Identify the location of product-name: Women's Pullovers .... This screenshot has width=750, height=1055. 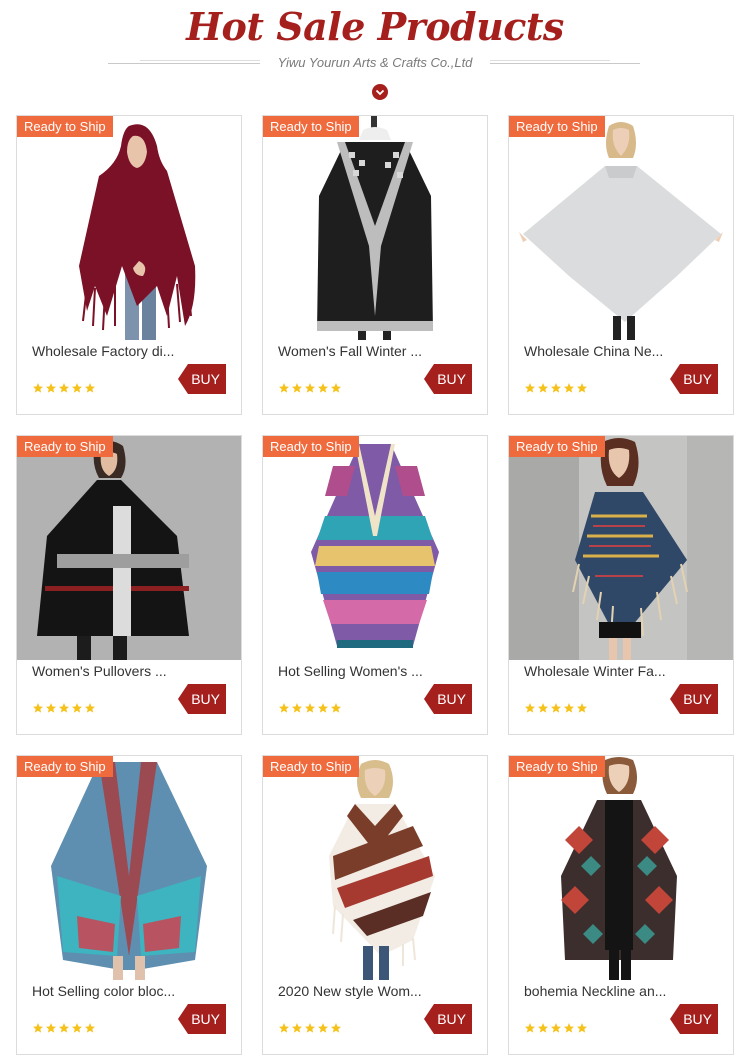
(132, 671).